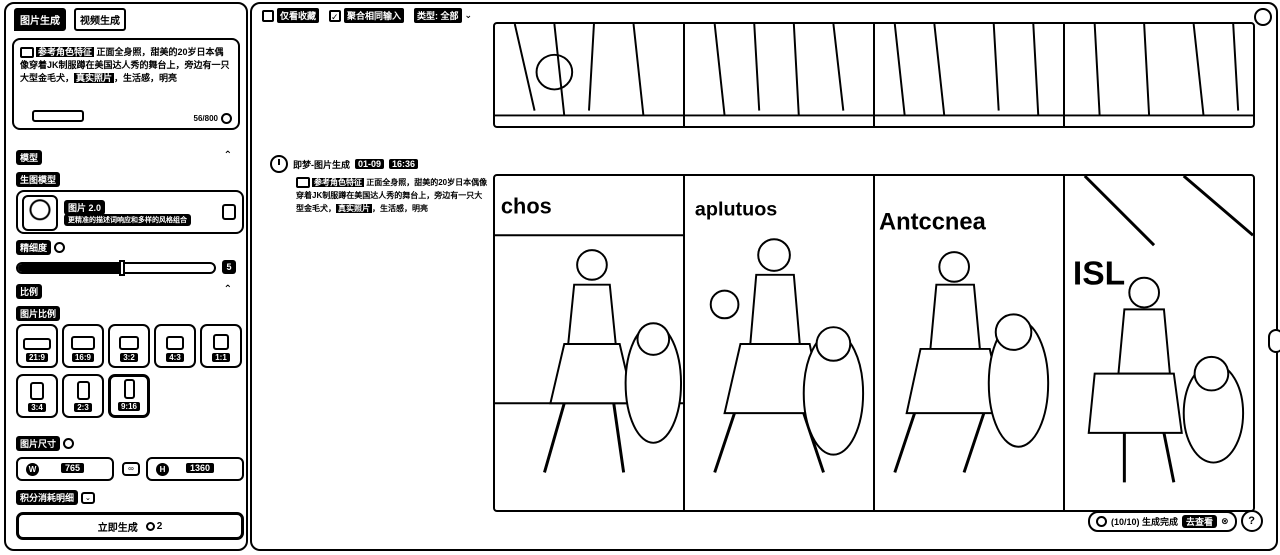 The height and width of the screenshot is (555, 1280). I want to click on generated-image: chos, so click(590, 343).